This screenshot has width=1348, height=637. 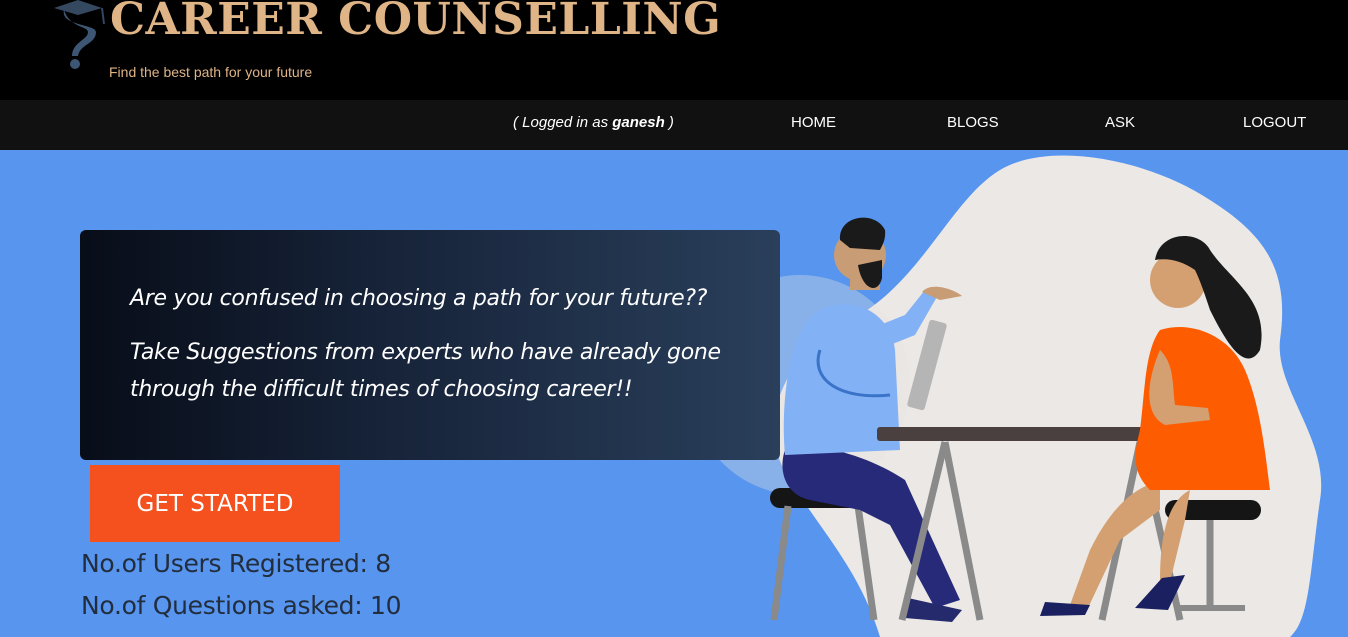 I want to click on navbar, so click(x=674, y=125).